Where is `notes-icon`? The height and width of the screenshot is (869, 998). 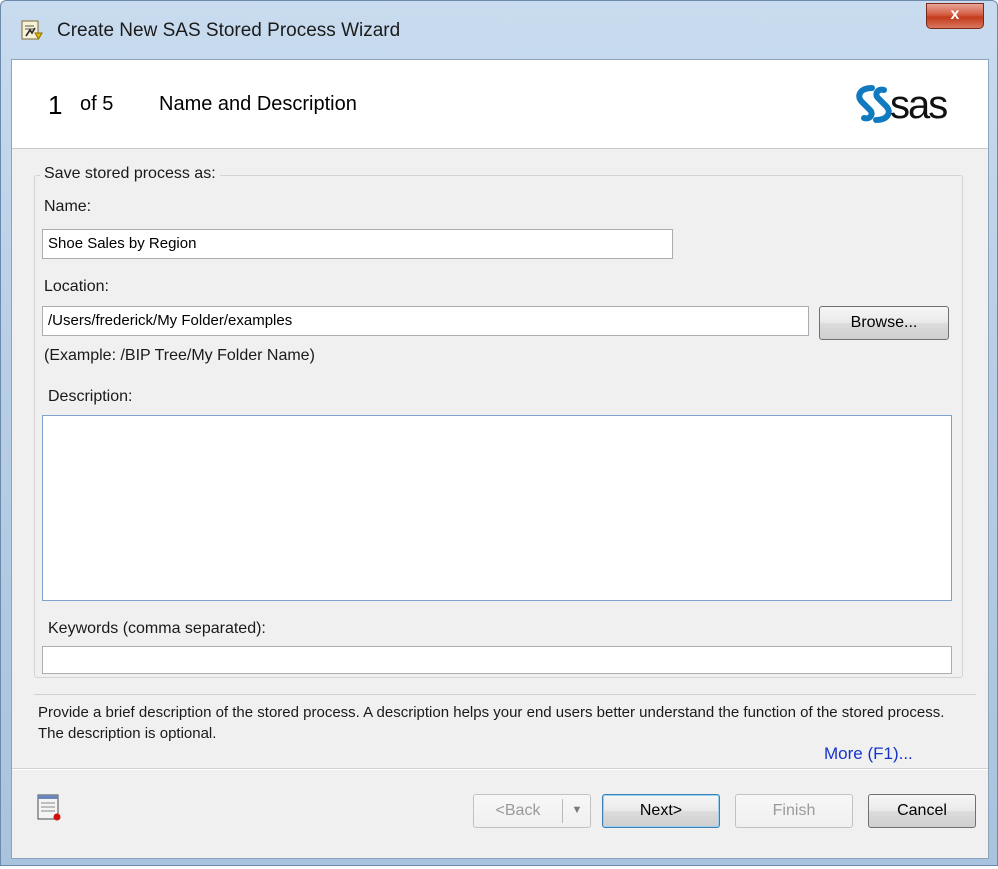 notes-icon is located at coordinates (49, 807).